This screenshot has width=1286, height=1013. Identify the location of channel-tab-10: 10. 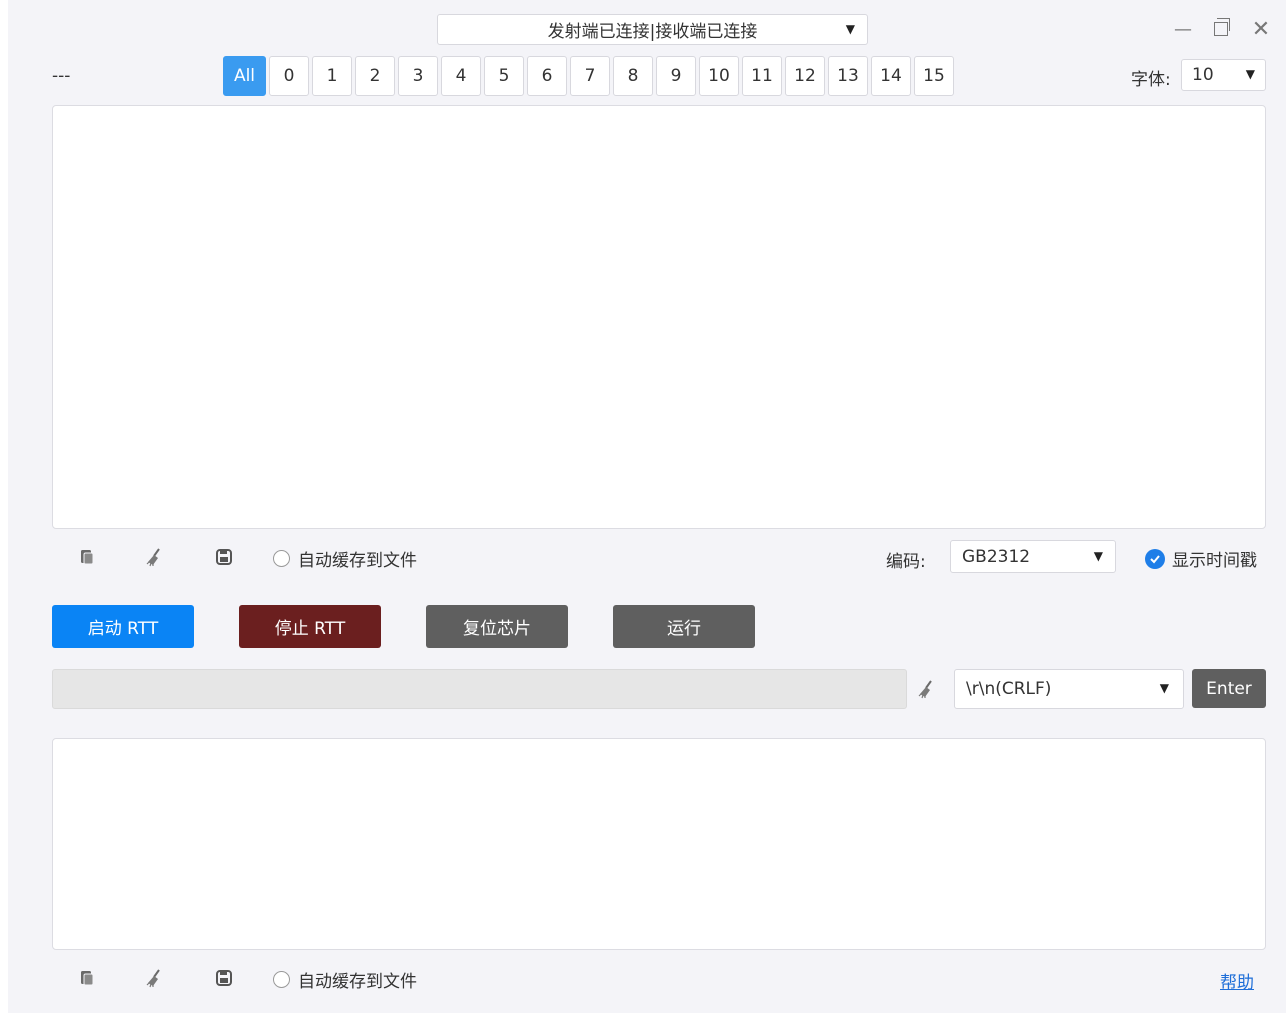
(719, 76).